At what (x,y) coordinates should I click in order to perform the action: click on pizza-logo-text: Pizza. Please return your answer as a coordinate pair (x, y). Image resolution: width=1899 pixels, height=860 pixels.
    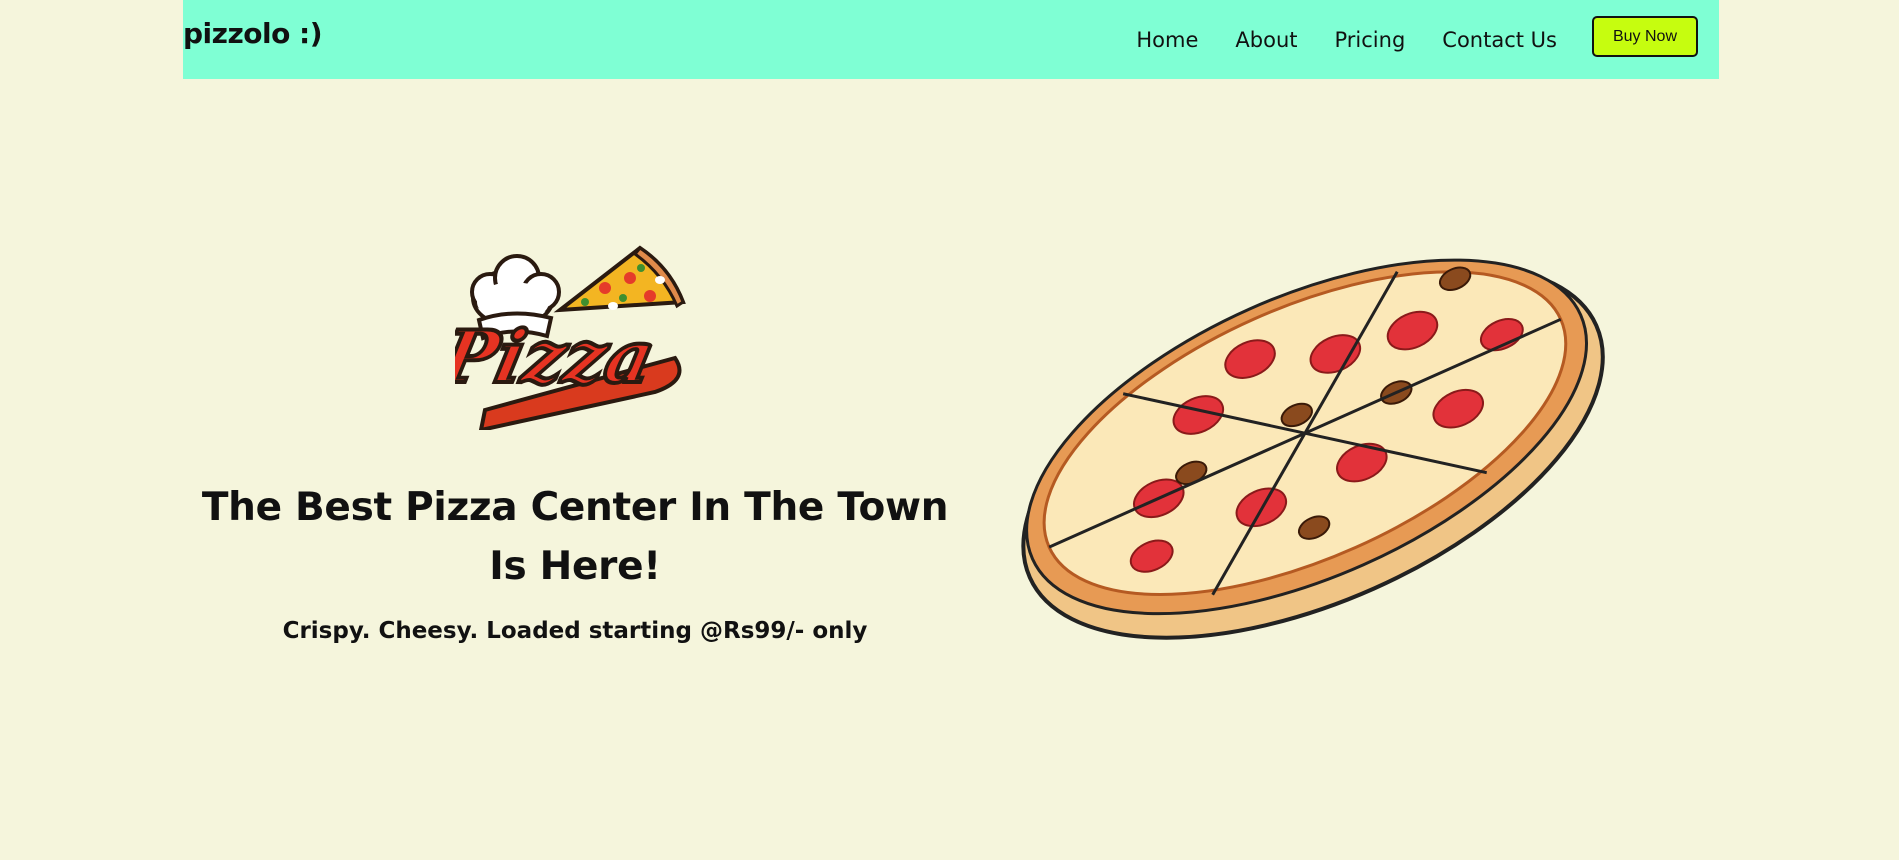
    Looking at the image, I should click on (558, 358).